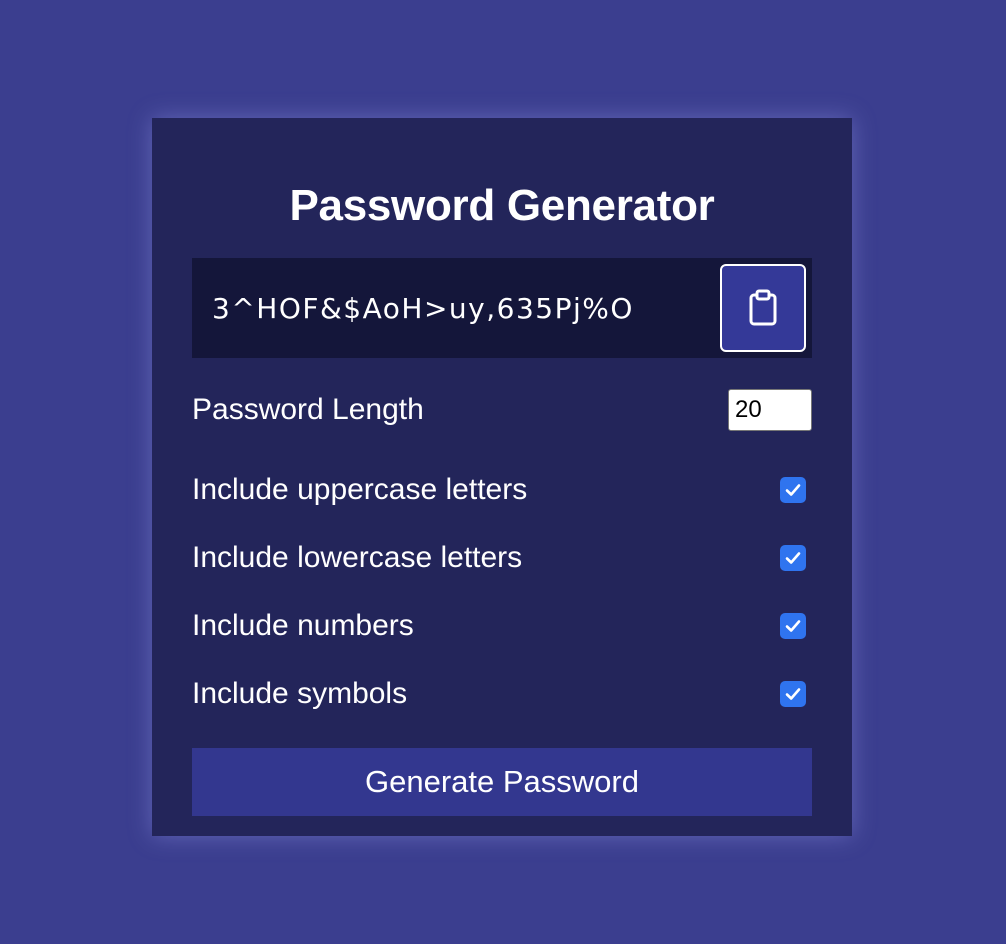 The height and width of the screenshot is (944, 1006). Describe the element at coordinates (360, 489) in the screenshot. I see `uppercase-label: Include uppercase letters` at that location.